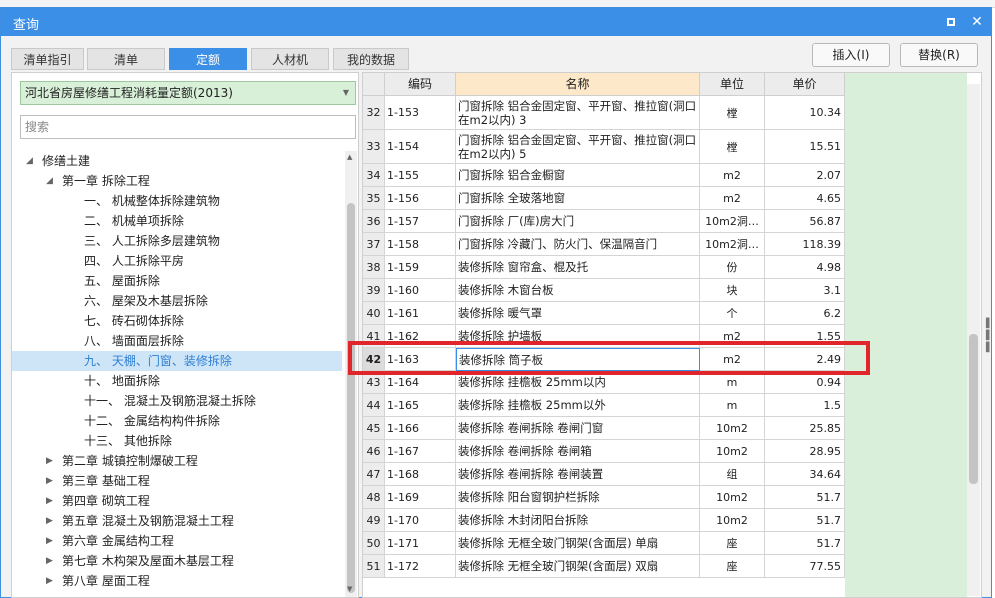 The height and width of the screenshot is (598, 995). Describe the element at coordinates (973, 409) in the screenshot. I see `right-scroll-thumb` at that location.